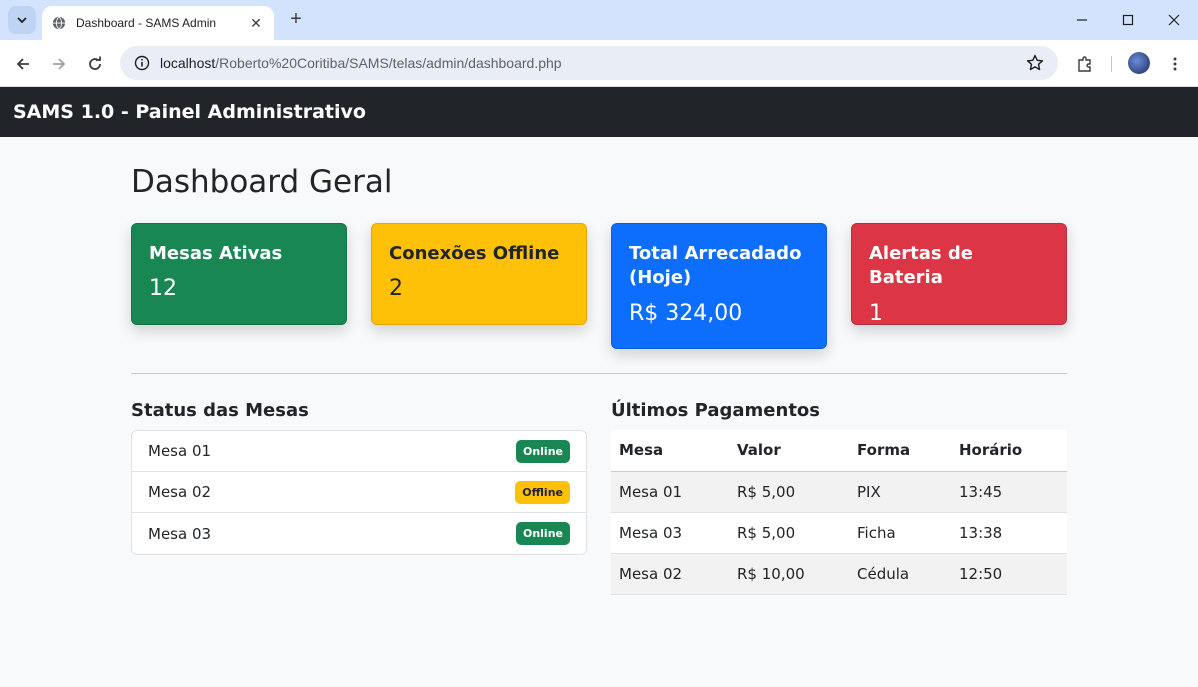 The width and height of the screenshot is (1198, 687). Describe the element at coordinates (180, 533) in the screenshot. I see `mesa-name: Mesa 03` at that location.